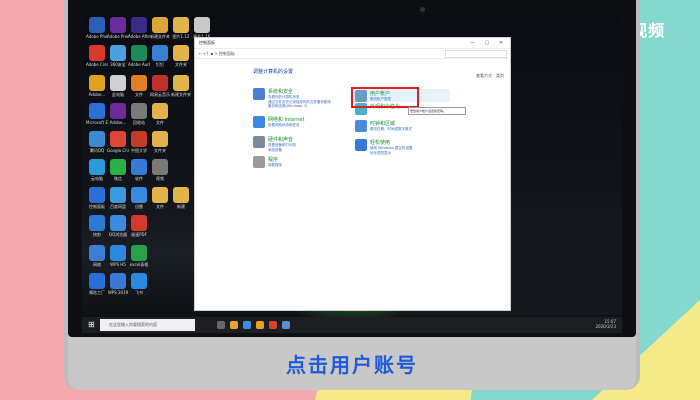 This screenshot has width=700, height=400. Describe the element at coordinates (160, 170) in the screenshot. I see `desktop-icon: 视频` at that location.